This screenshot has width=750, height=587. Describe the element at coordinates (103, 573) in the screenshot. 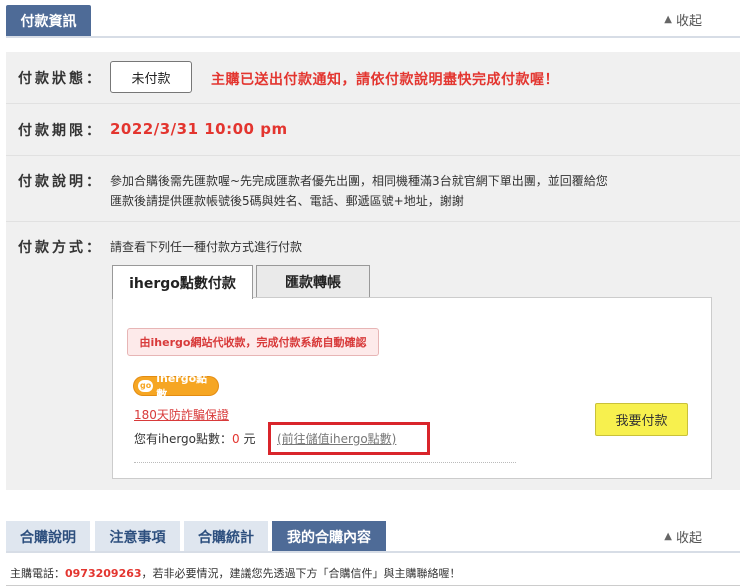

I see `phone-number: 0973209263` at that location.